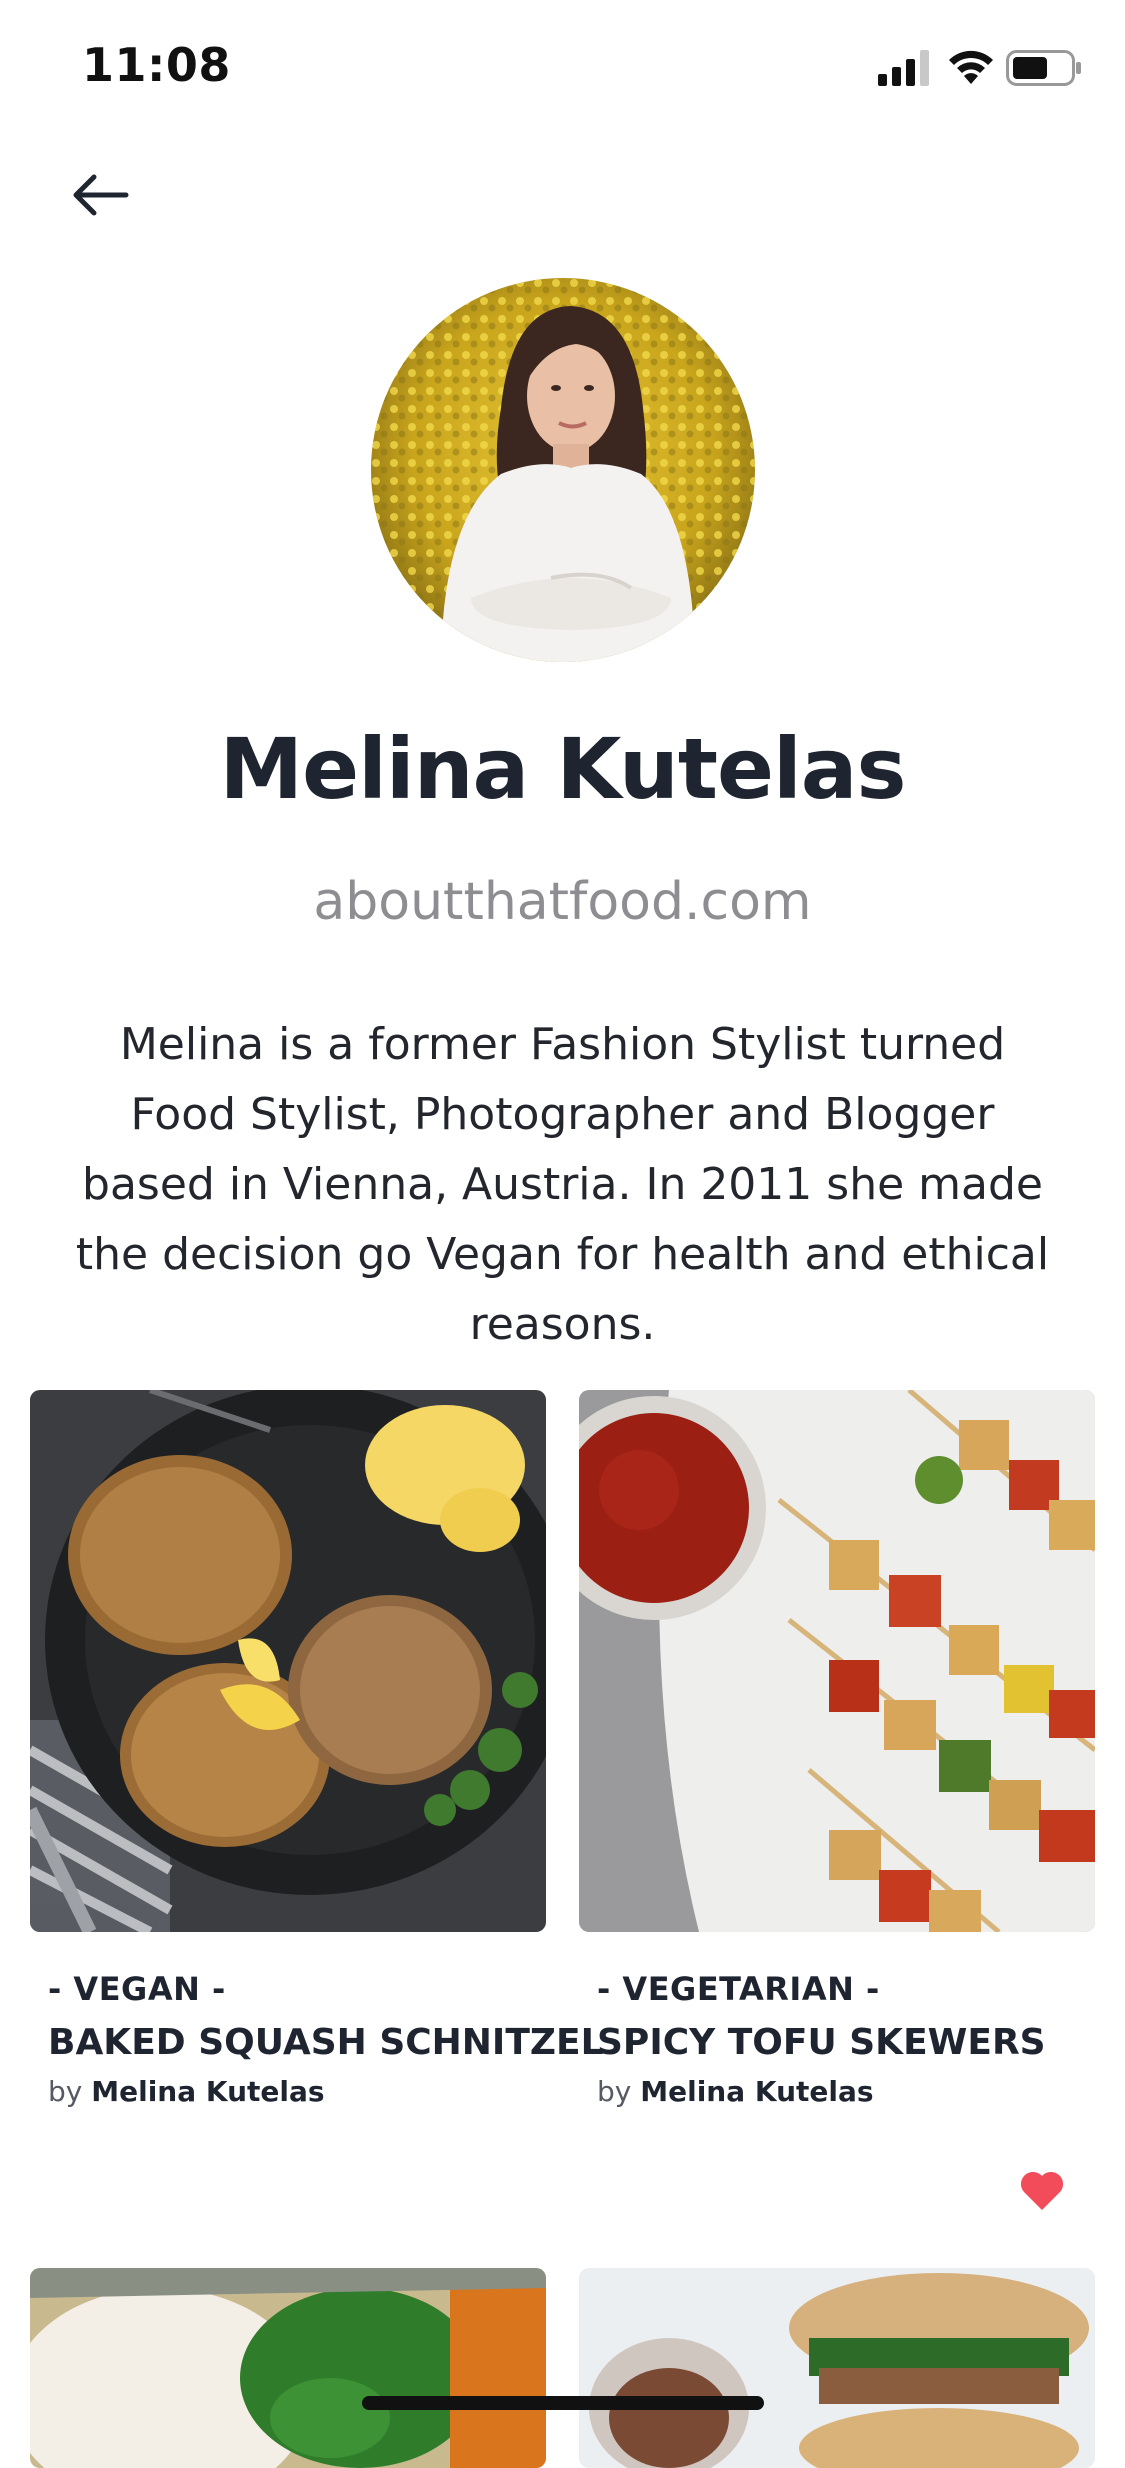  I want to click on signal-icon, so click(903, 68).